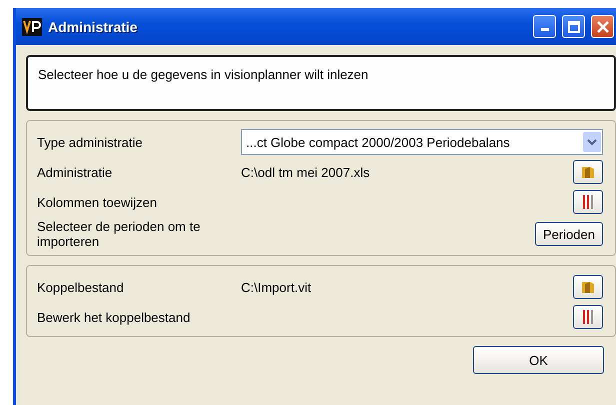 This screenshot has height=405, width=616. I want to click on field-label: Bewerk het koppelbestand, so click(114, 317).